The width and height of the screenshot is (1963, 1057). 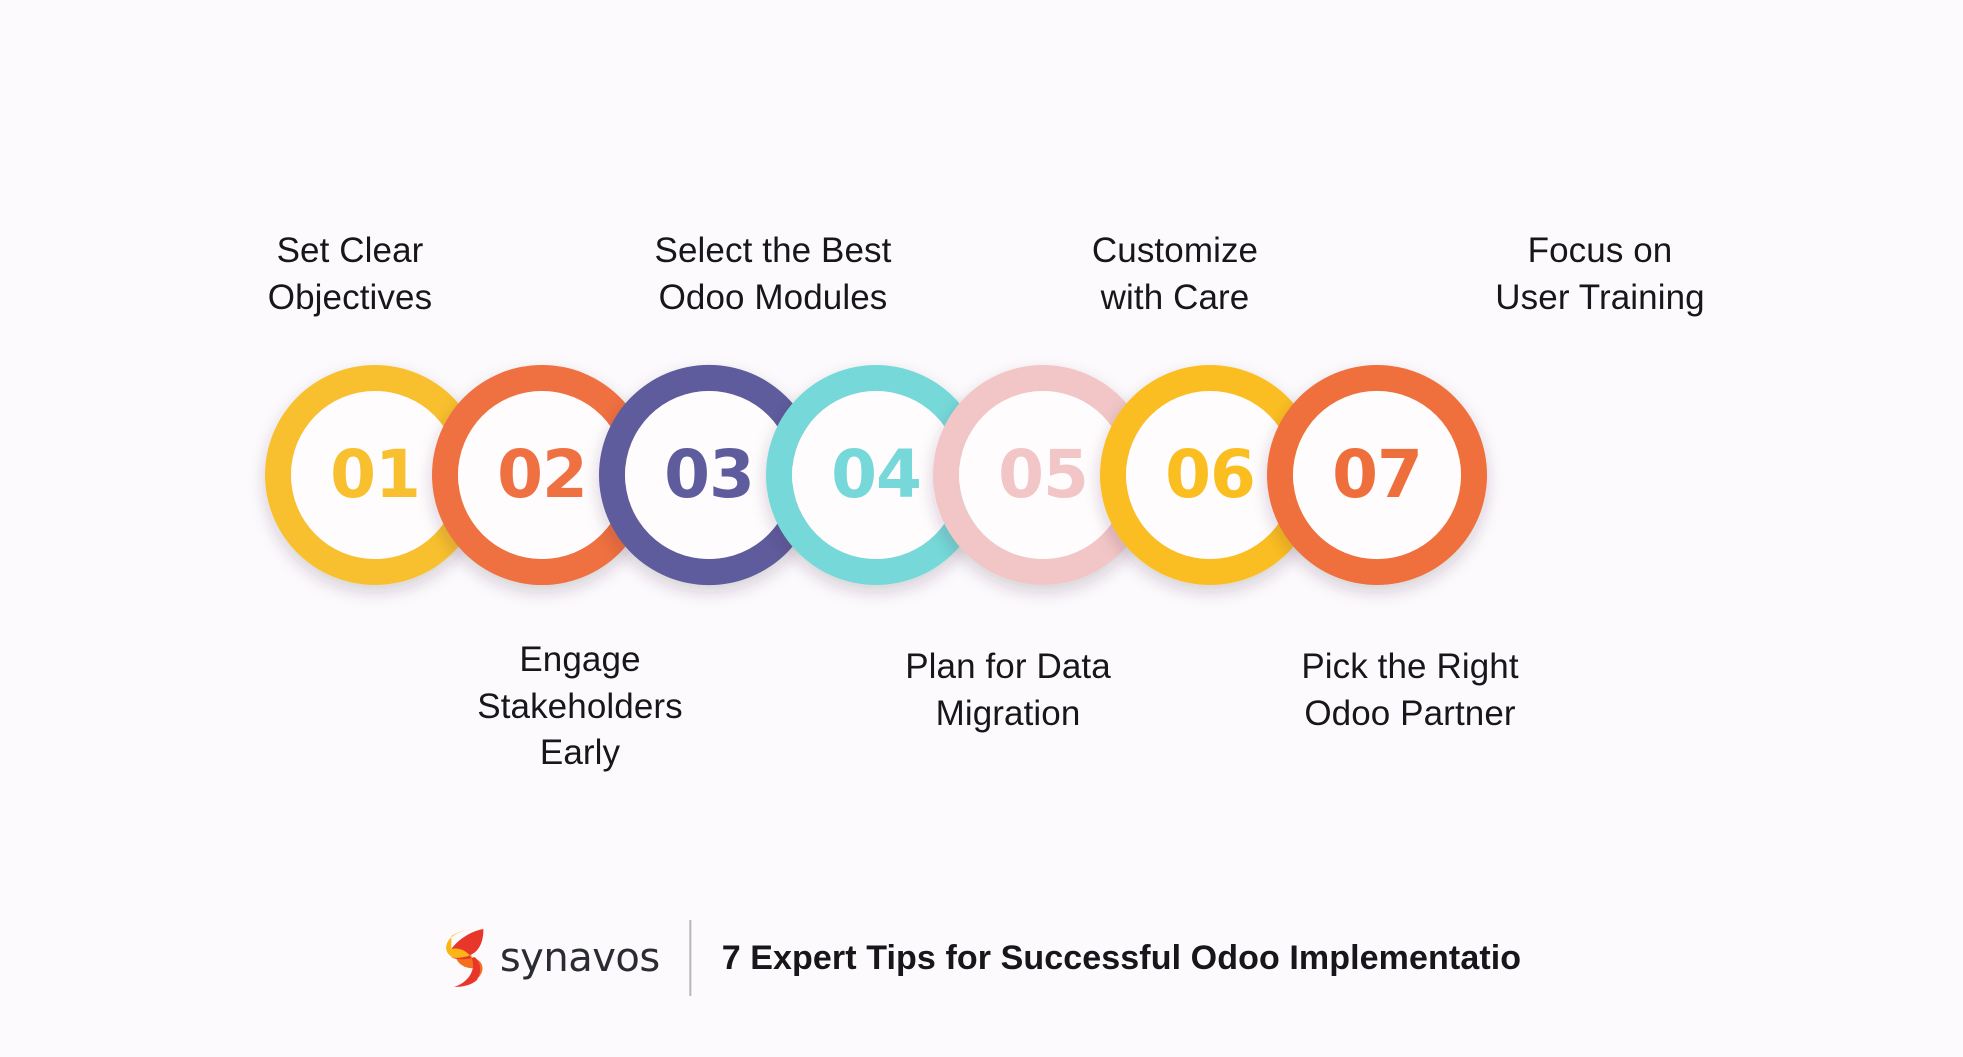 I want to click on step-caption-02: Engage Stakeholders Early, so click(x=580, y=706).